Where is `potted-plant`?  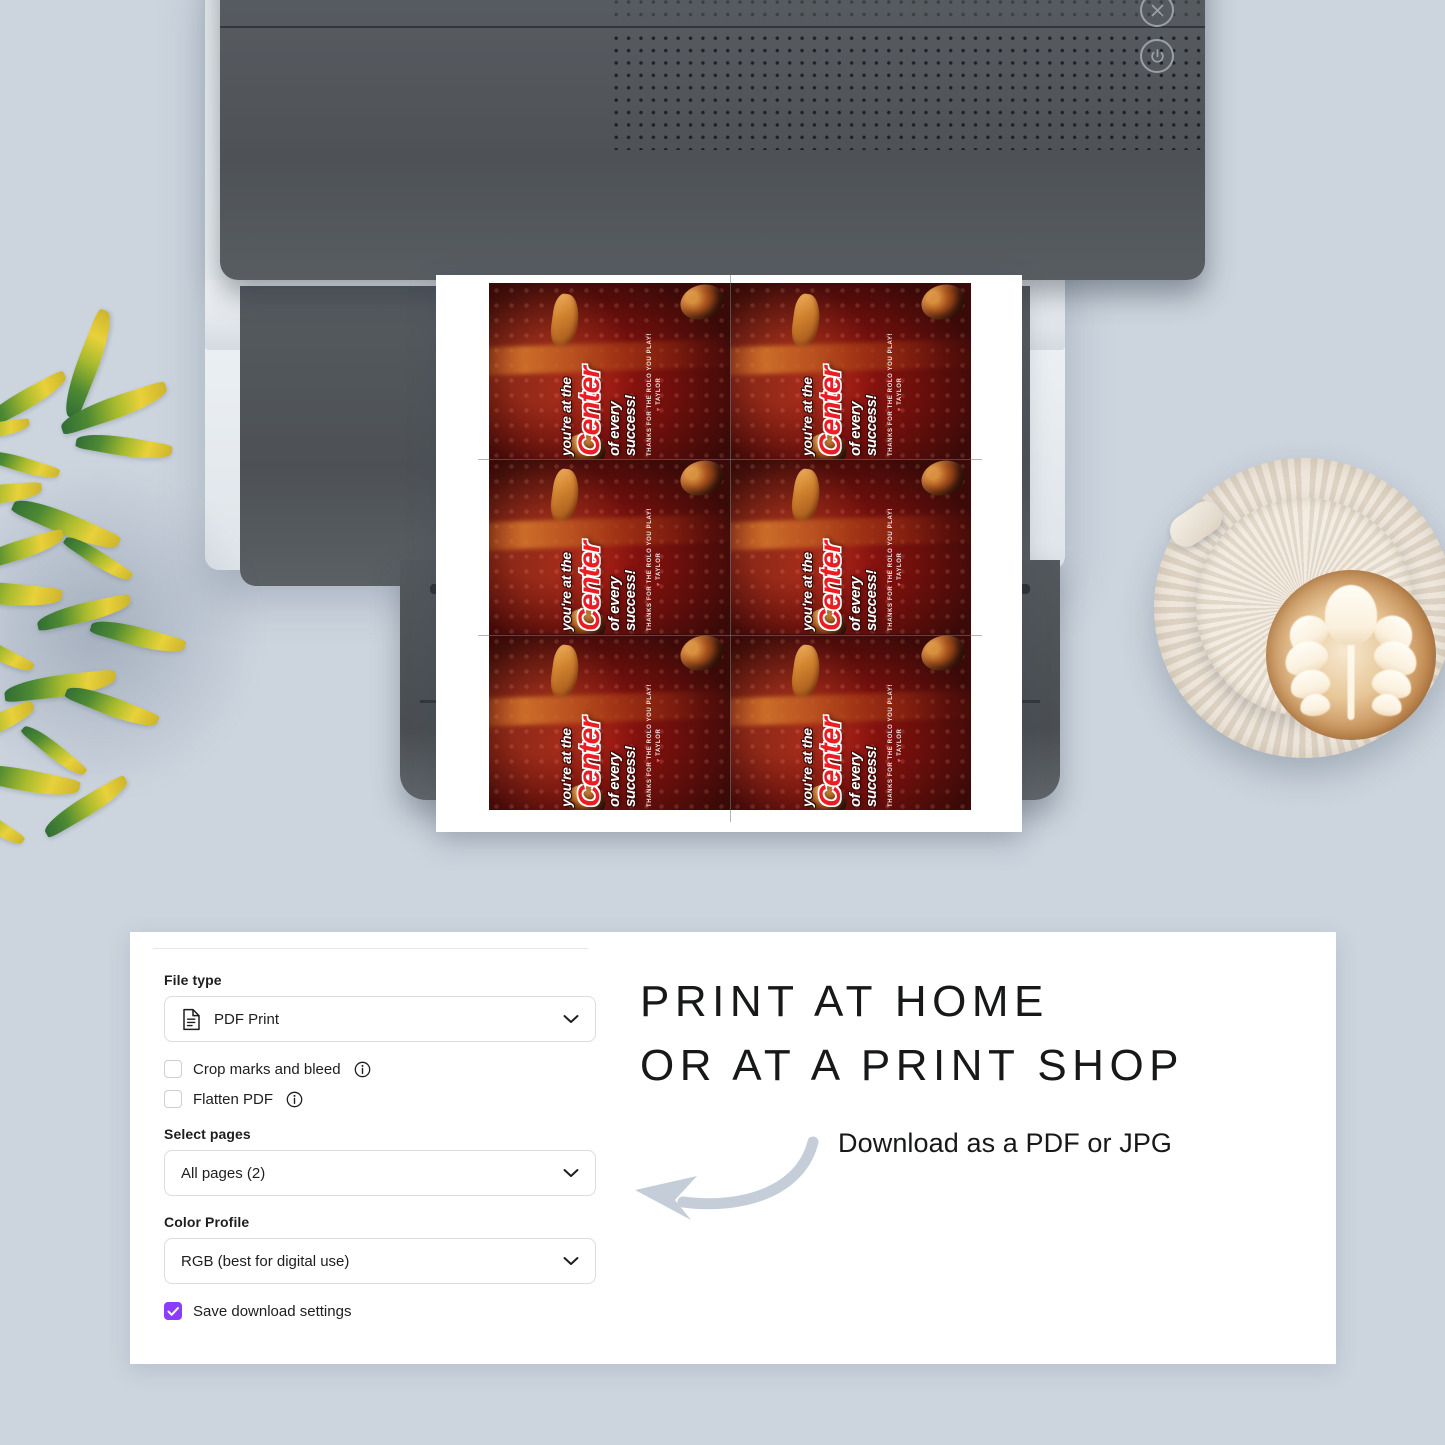 potted-plant is located at coordinates (155, 586).